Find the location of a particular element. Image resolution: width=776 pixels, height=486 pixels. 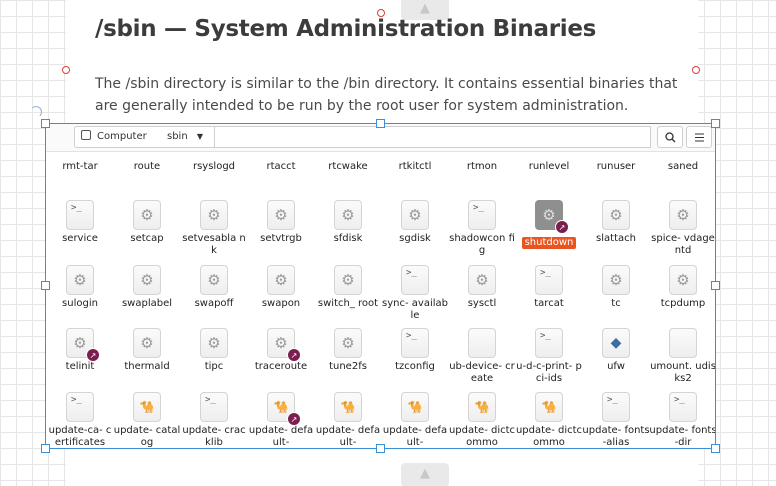

file-item: ⚙ swapon is located at coordinates (281, 287).